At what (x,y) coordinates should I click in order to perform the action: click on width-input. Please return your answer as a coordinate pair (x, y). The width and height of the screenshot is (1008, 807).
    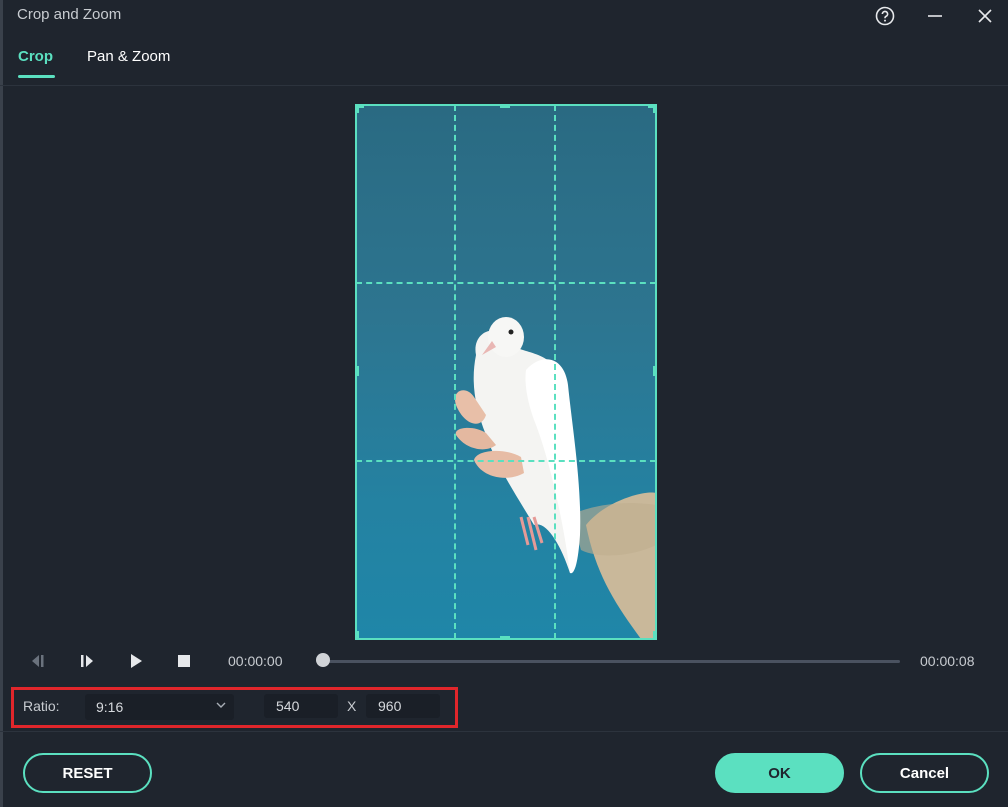
    Looking at the image, I should click on (301, 706).